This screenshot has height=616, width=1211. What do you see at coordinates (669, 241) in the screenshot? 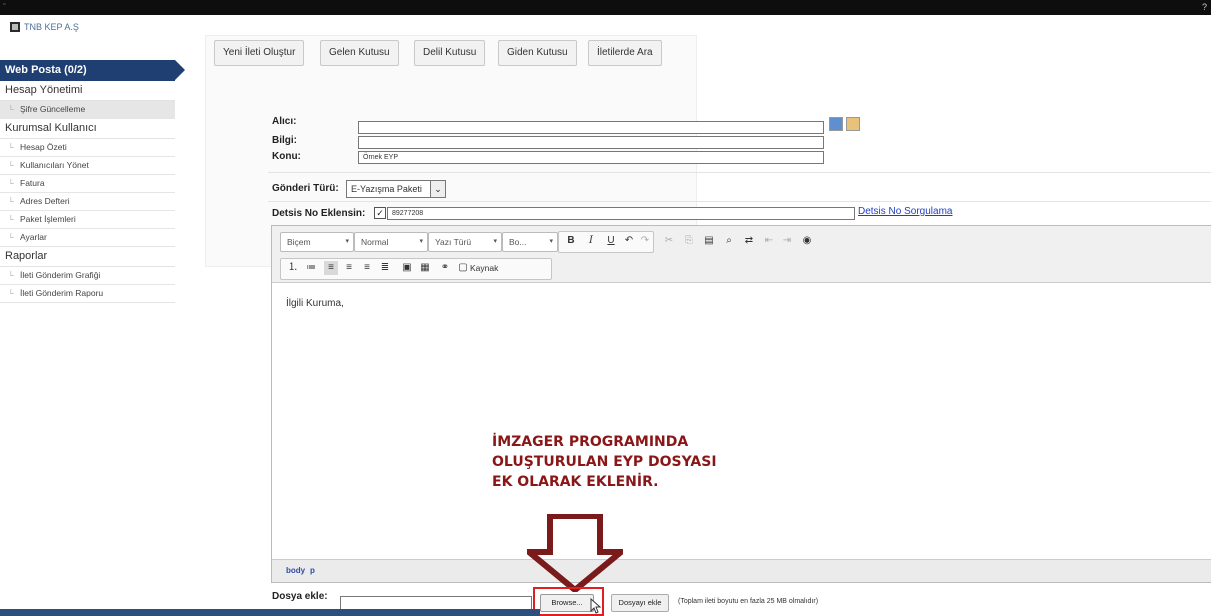
I see `cut-icon: ✂` at bounding box center [669, 241].